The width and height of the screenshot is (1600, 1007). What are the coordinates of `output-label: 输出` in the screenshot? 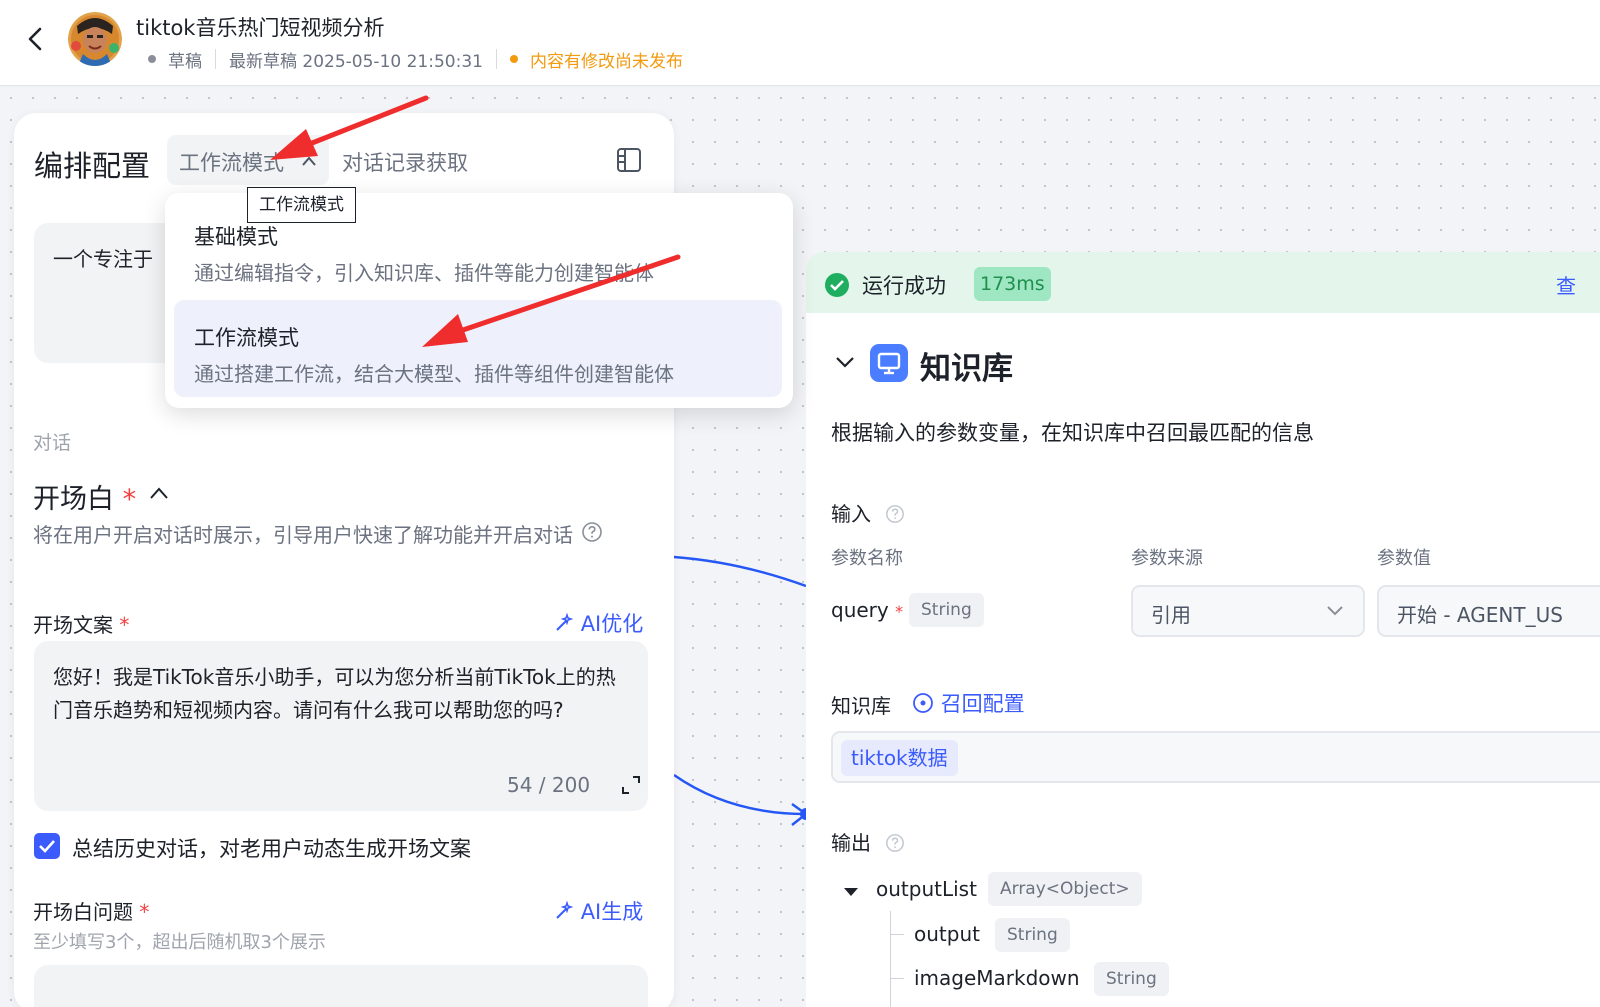 It's located at (868, 841).